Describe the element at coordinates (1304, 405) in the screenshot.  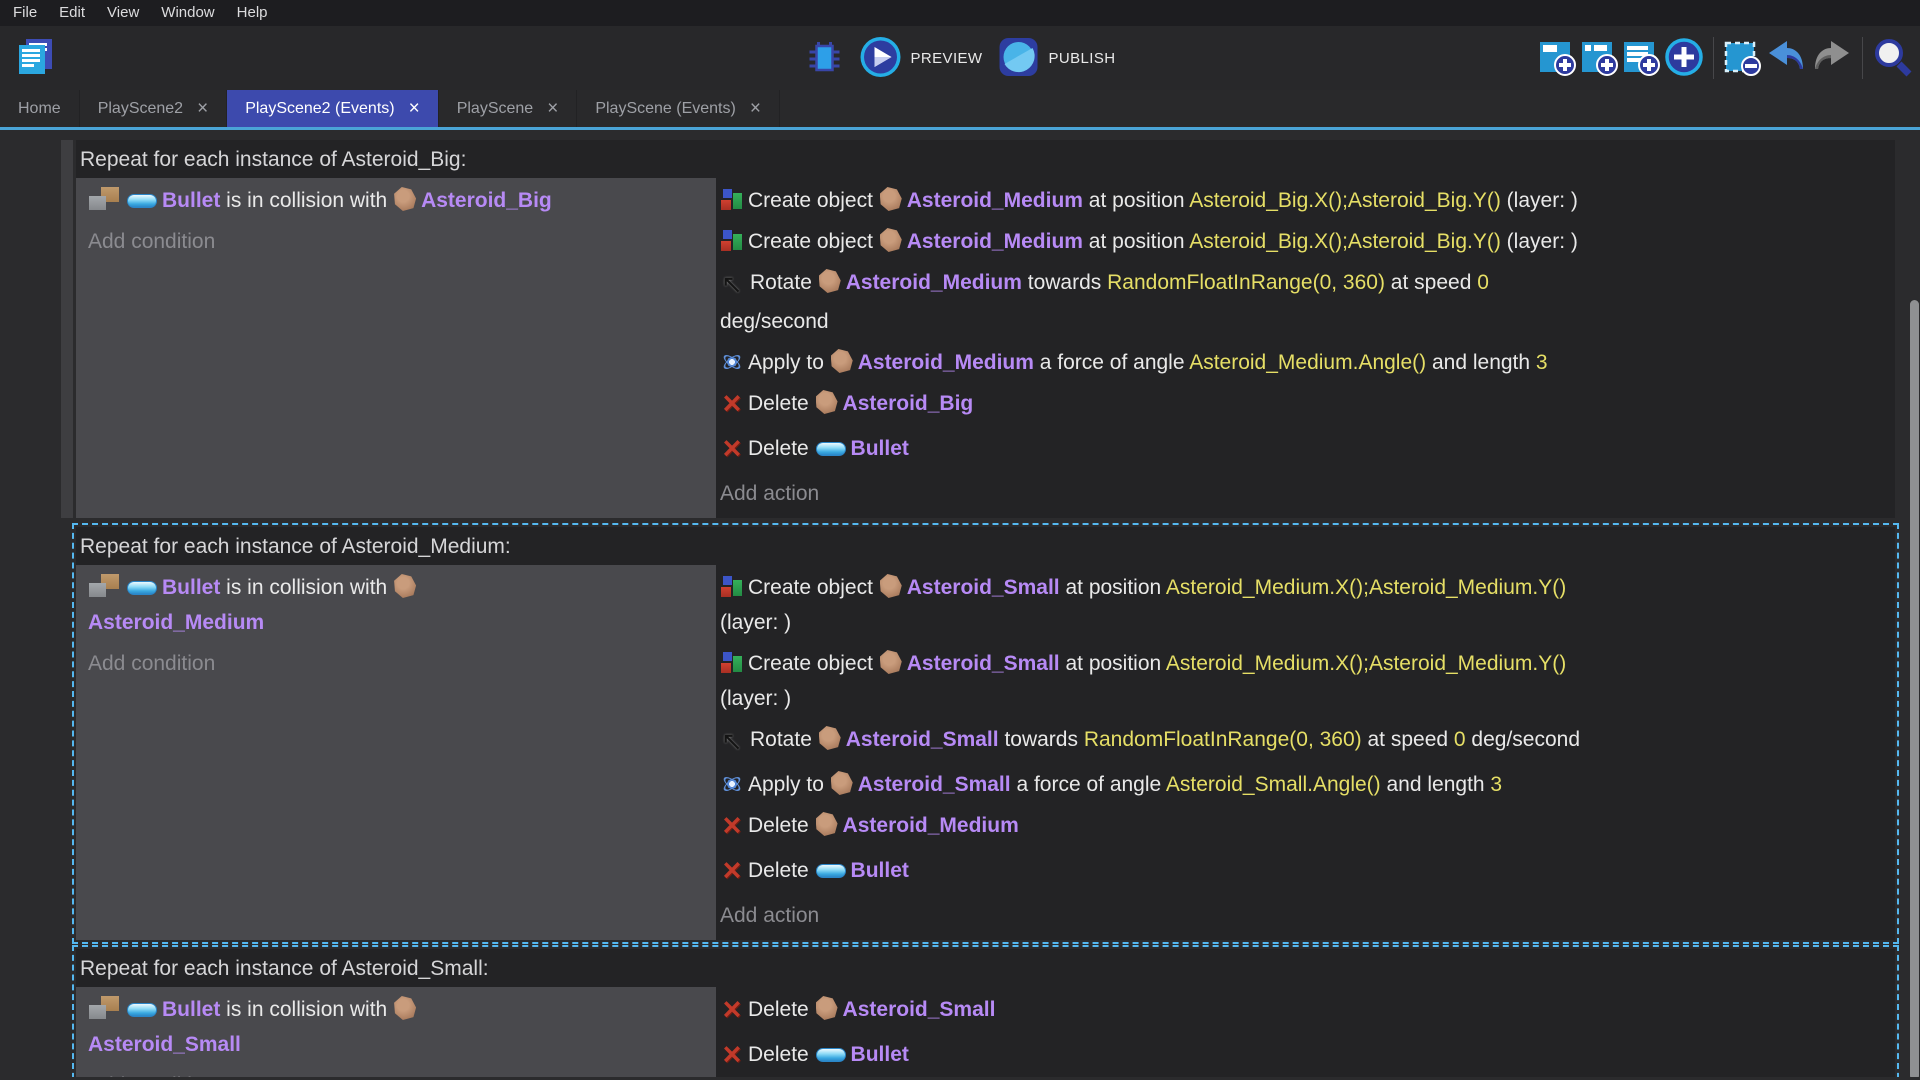
I see `action-row: Delete Asteroid_Big` at that location.